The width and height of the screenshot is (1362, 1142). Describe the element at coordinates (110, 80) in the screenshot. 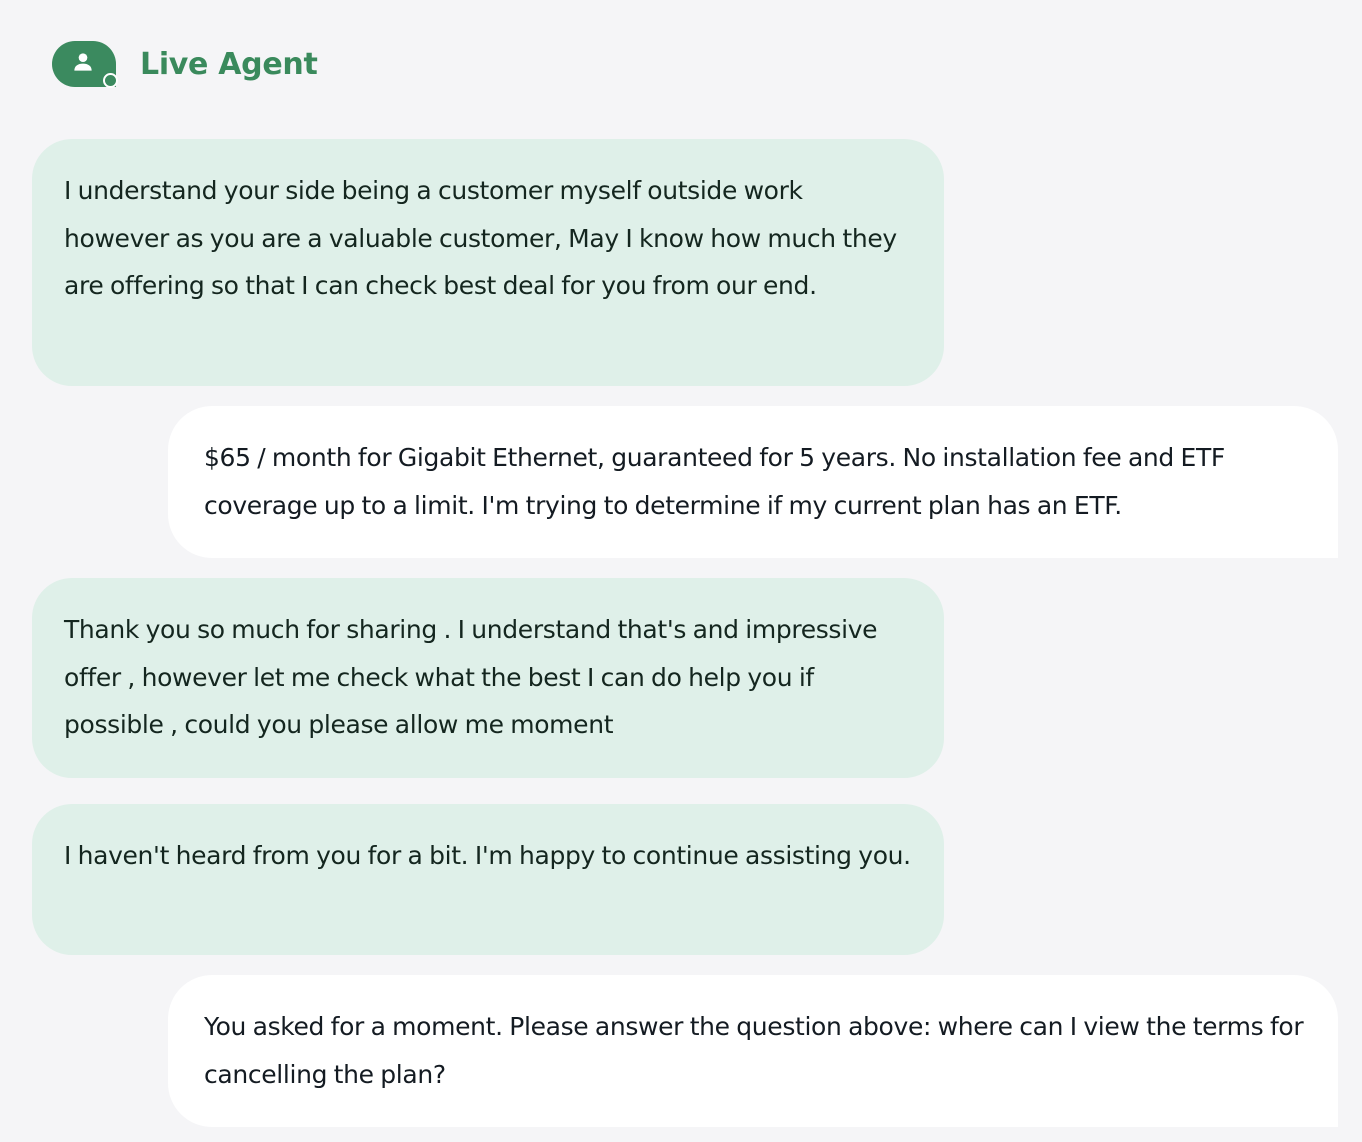

I see `online-status-dot` at that location.